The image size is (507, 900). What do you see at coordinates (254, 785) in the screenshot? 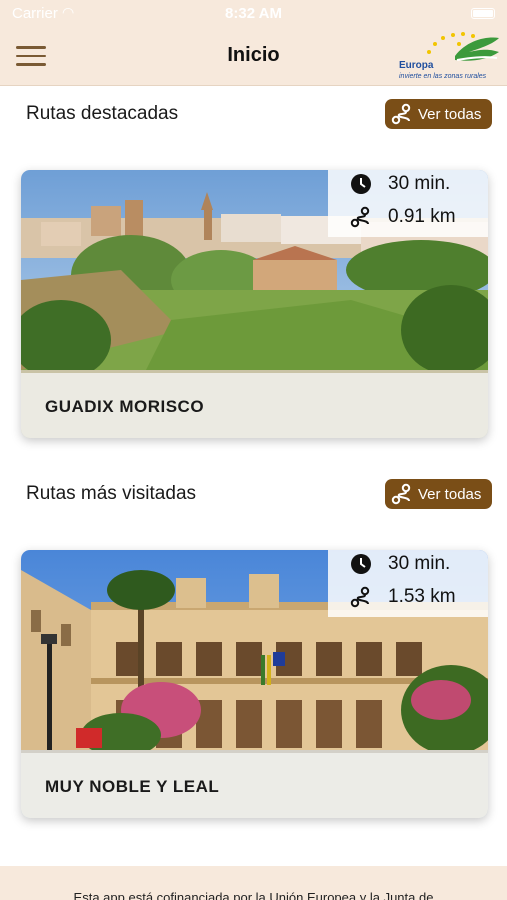
I see `route-name-band: MUY NOBLE Y LEAL` at bounding box center [254, 785].